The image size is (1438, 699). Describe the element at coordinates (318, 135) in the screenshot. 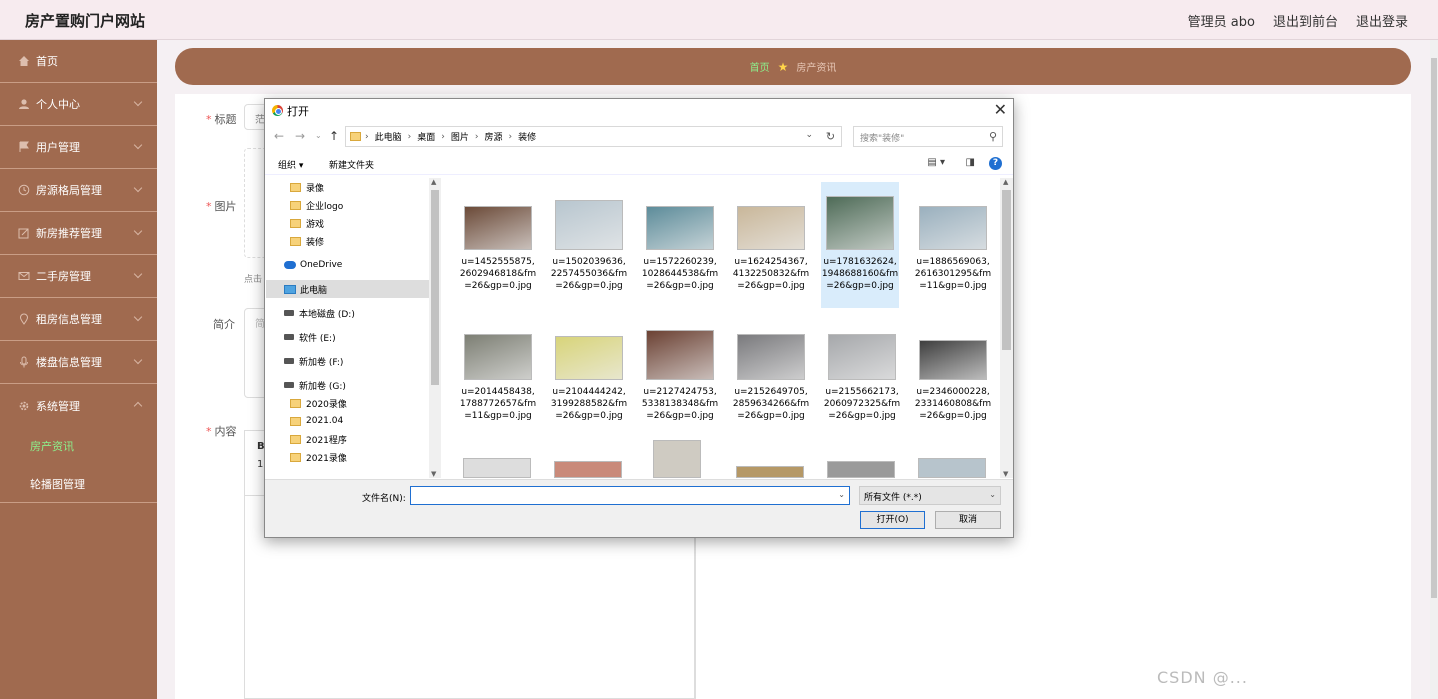

I see `recent-dropdown-icon: ⌄` at that location.